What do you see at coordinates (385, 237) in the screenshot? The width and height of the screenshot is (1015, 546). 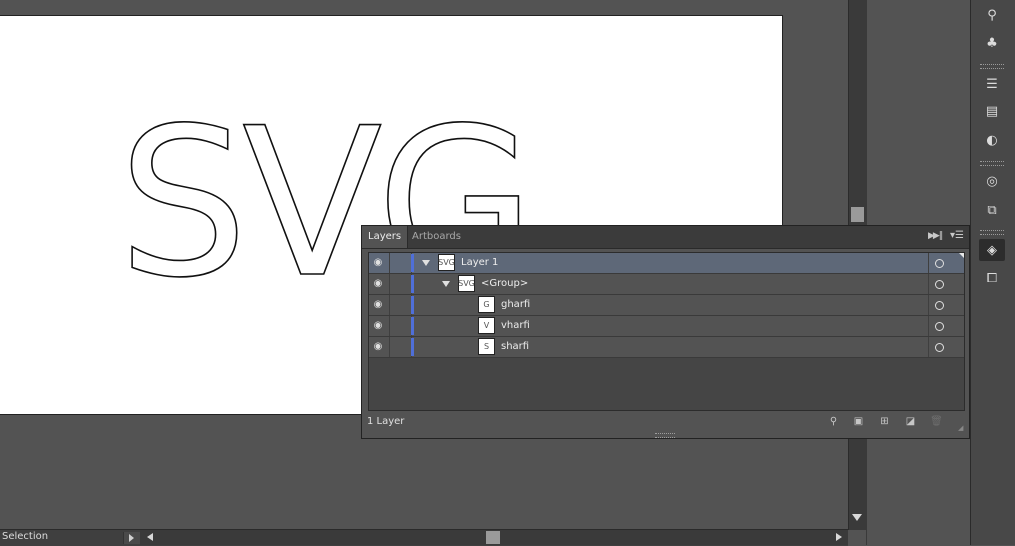 I see `tab-layers: Layers` at bounding box center [385, 237].